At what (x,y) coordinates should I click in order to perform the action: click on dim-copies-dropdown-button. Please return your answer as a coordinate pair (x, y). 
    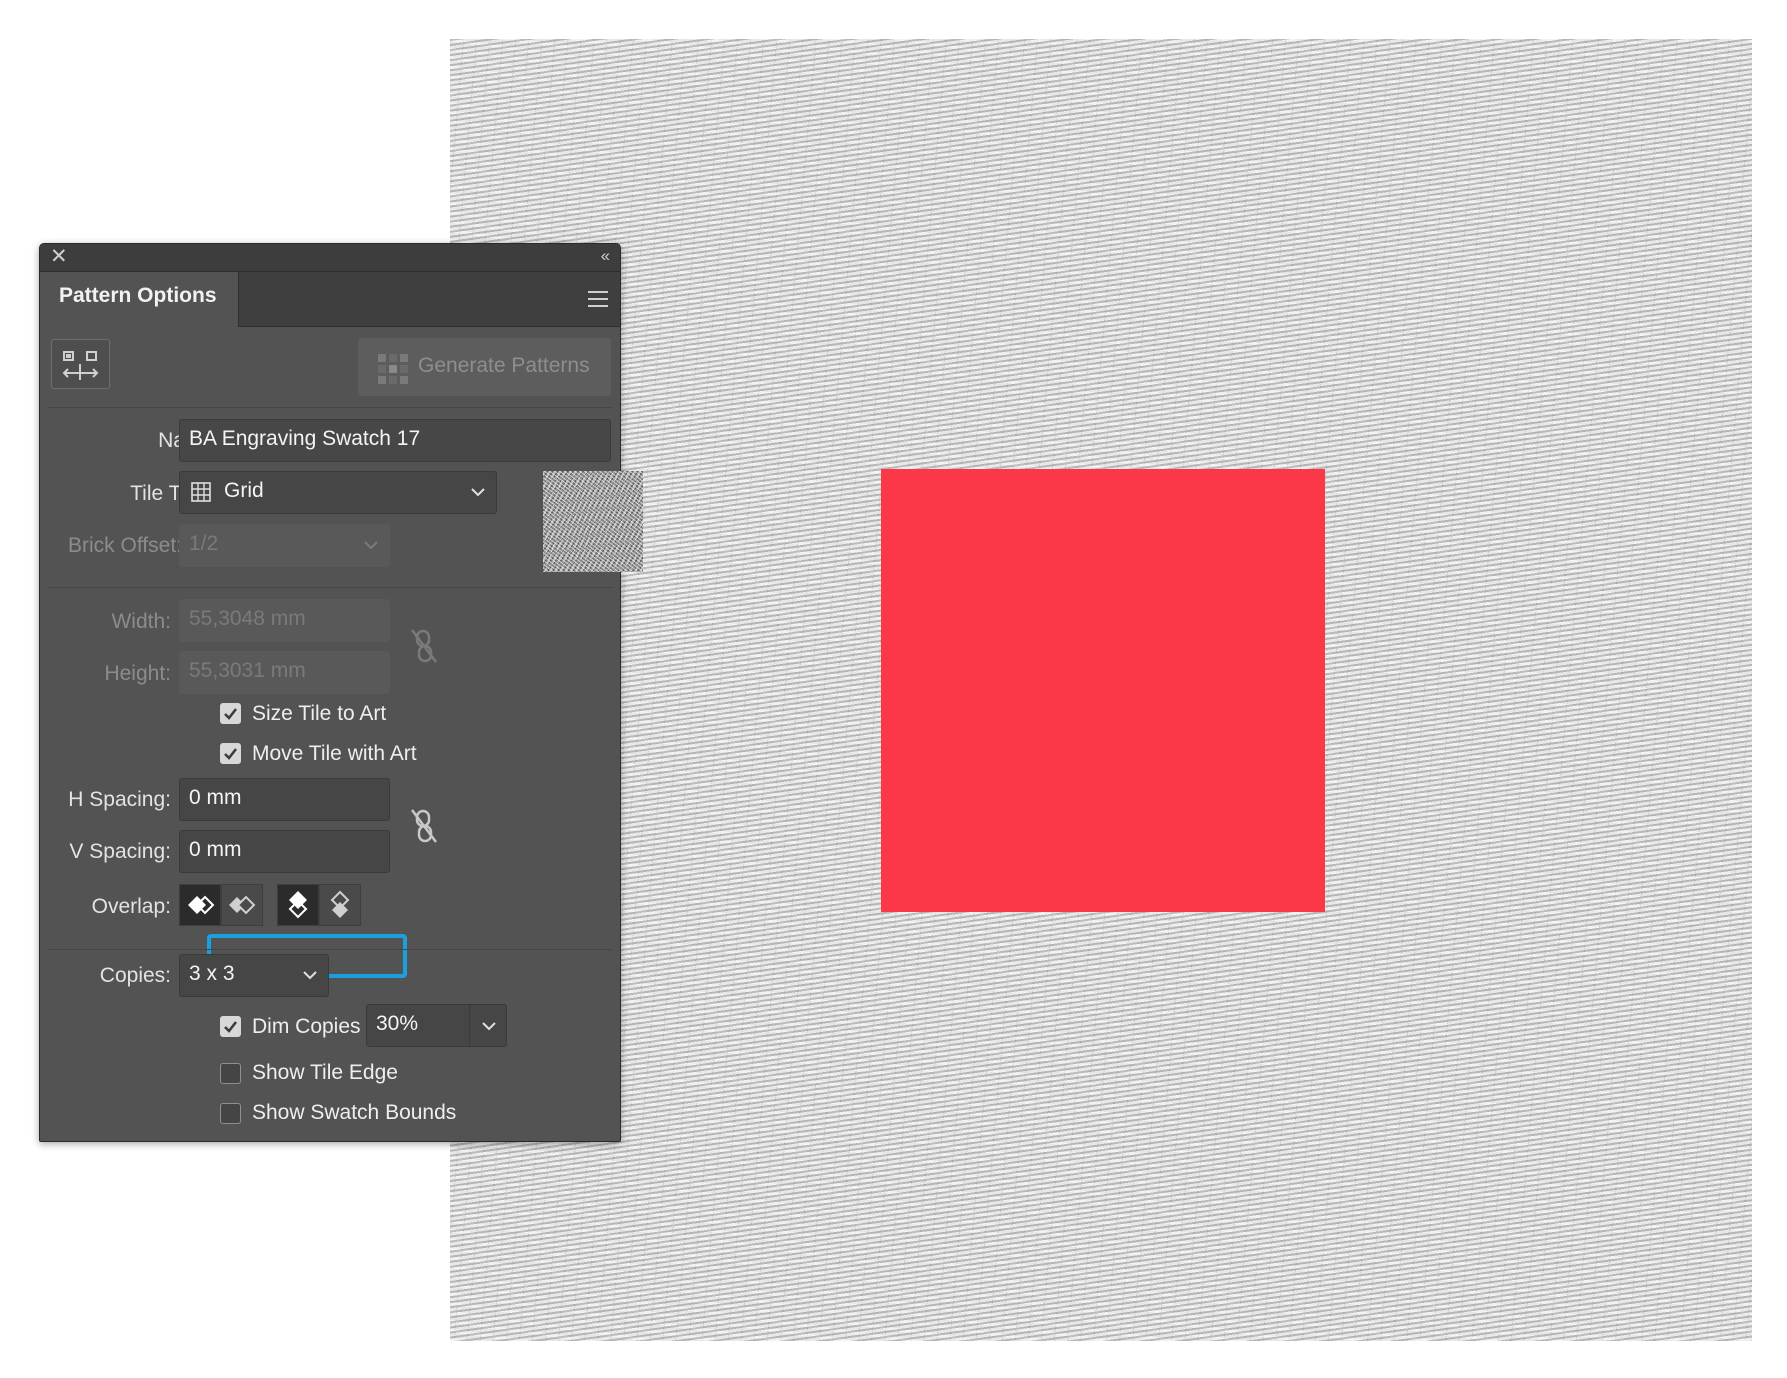
    Looking at the image, I should click on (488, 1025).